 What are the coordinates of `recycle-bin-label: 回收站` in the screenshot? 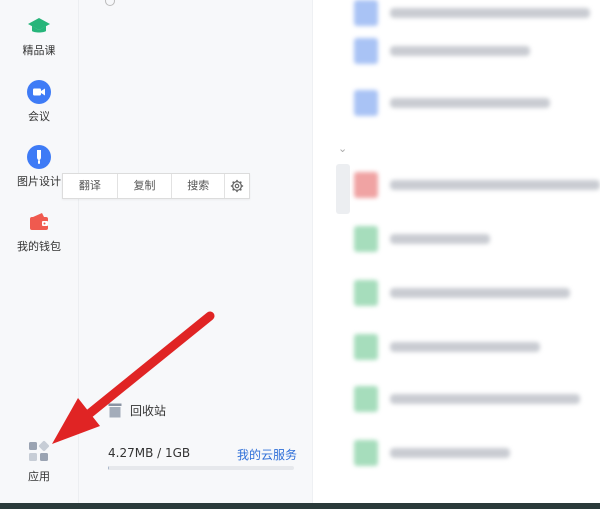 It's located at (148, 411).